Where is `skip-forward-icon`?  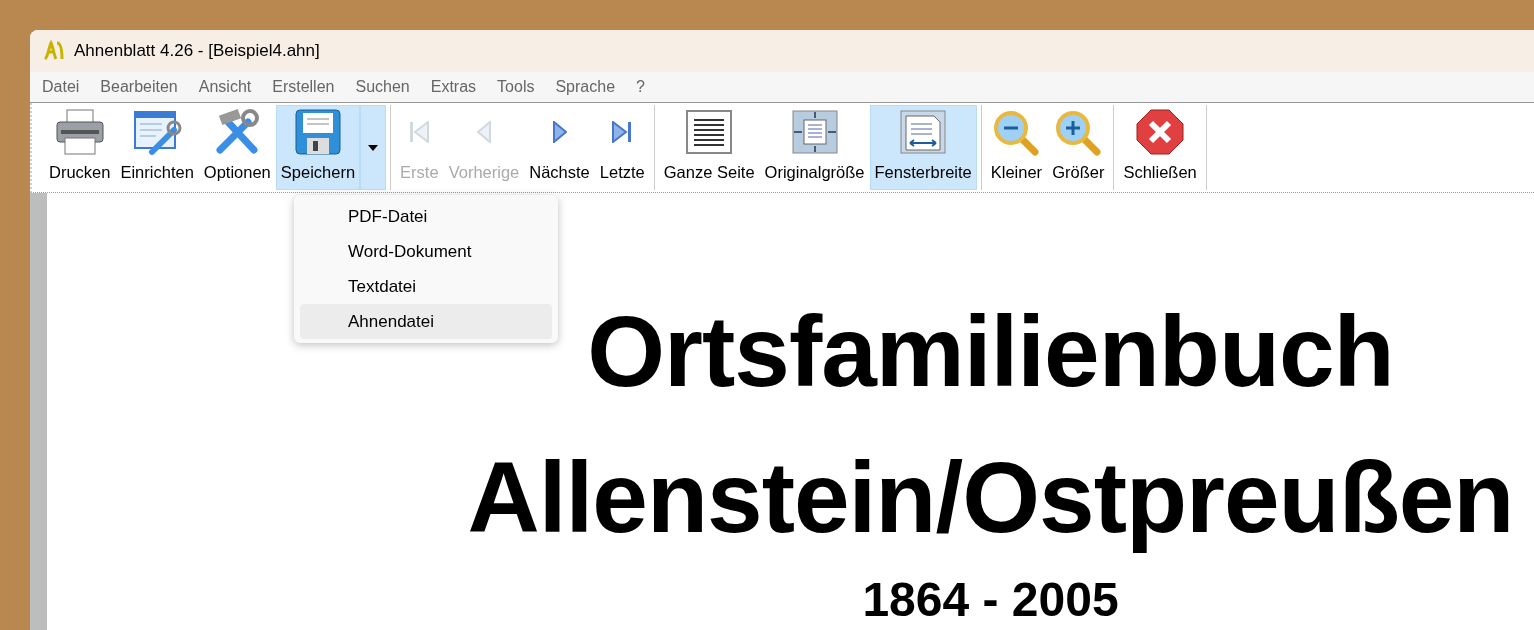
skip-forward-icon is located at coordinates (622, 132).